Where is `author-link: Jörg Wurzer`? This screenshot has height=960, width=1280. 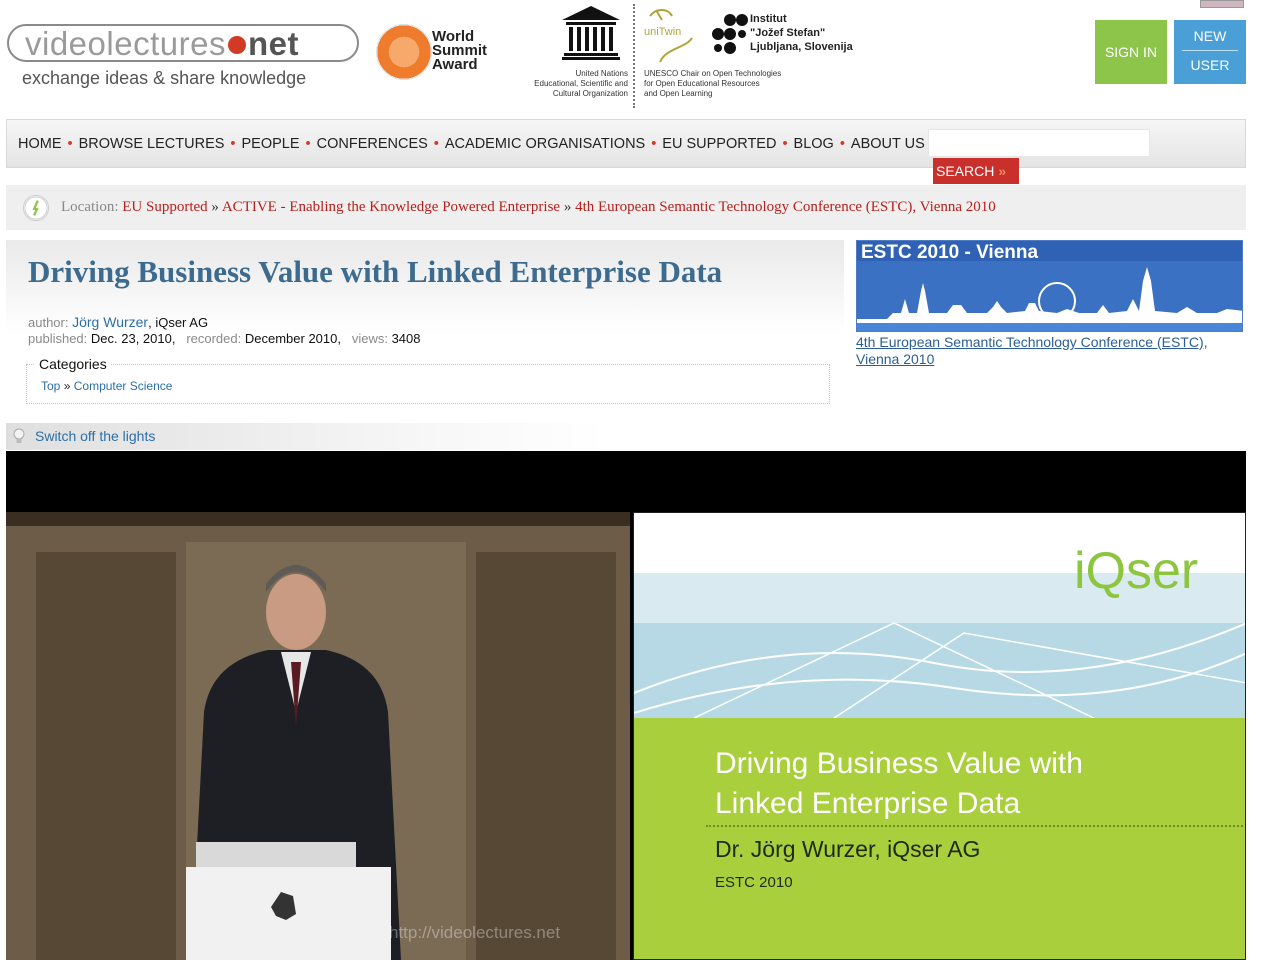 author-link: Jörg Wurzer is located at coordinates (110, 322).